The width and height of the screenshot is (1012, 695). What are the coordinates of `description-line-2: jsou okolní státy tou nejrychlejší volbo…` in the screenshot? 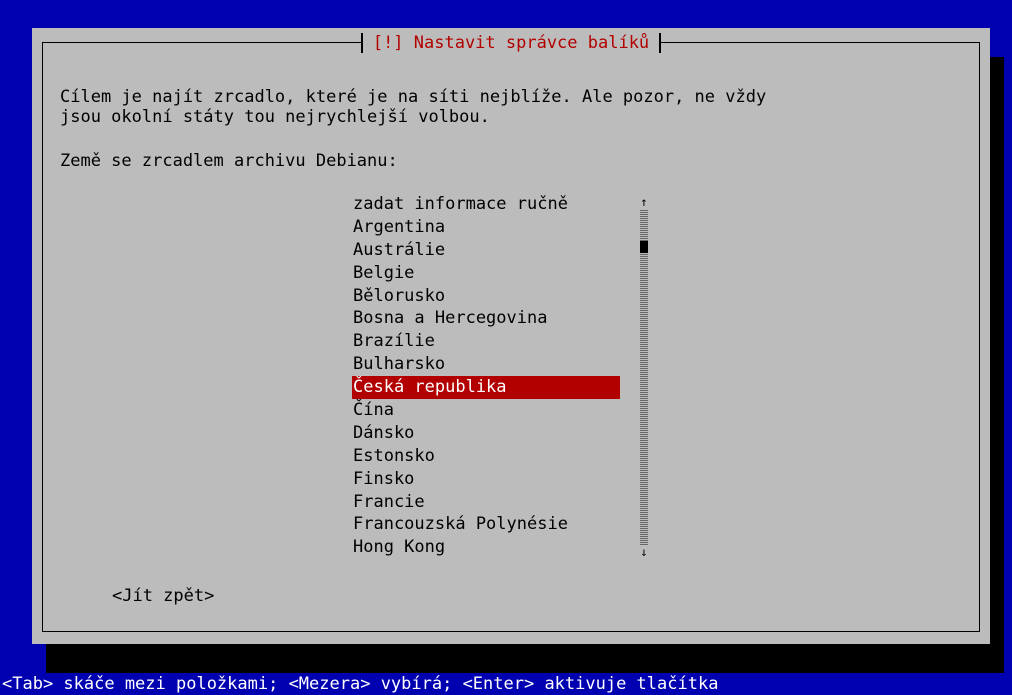 It's located at (275, 117).